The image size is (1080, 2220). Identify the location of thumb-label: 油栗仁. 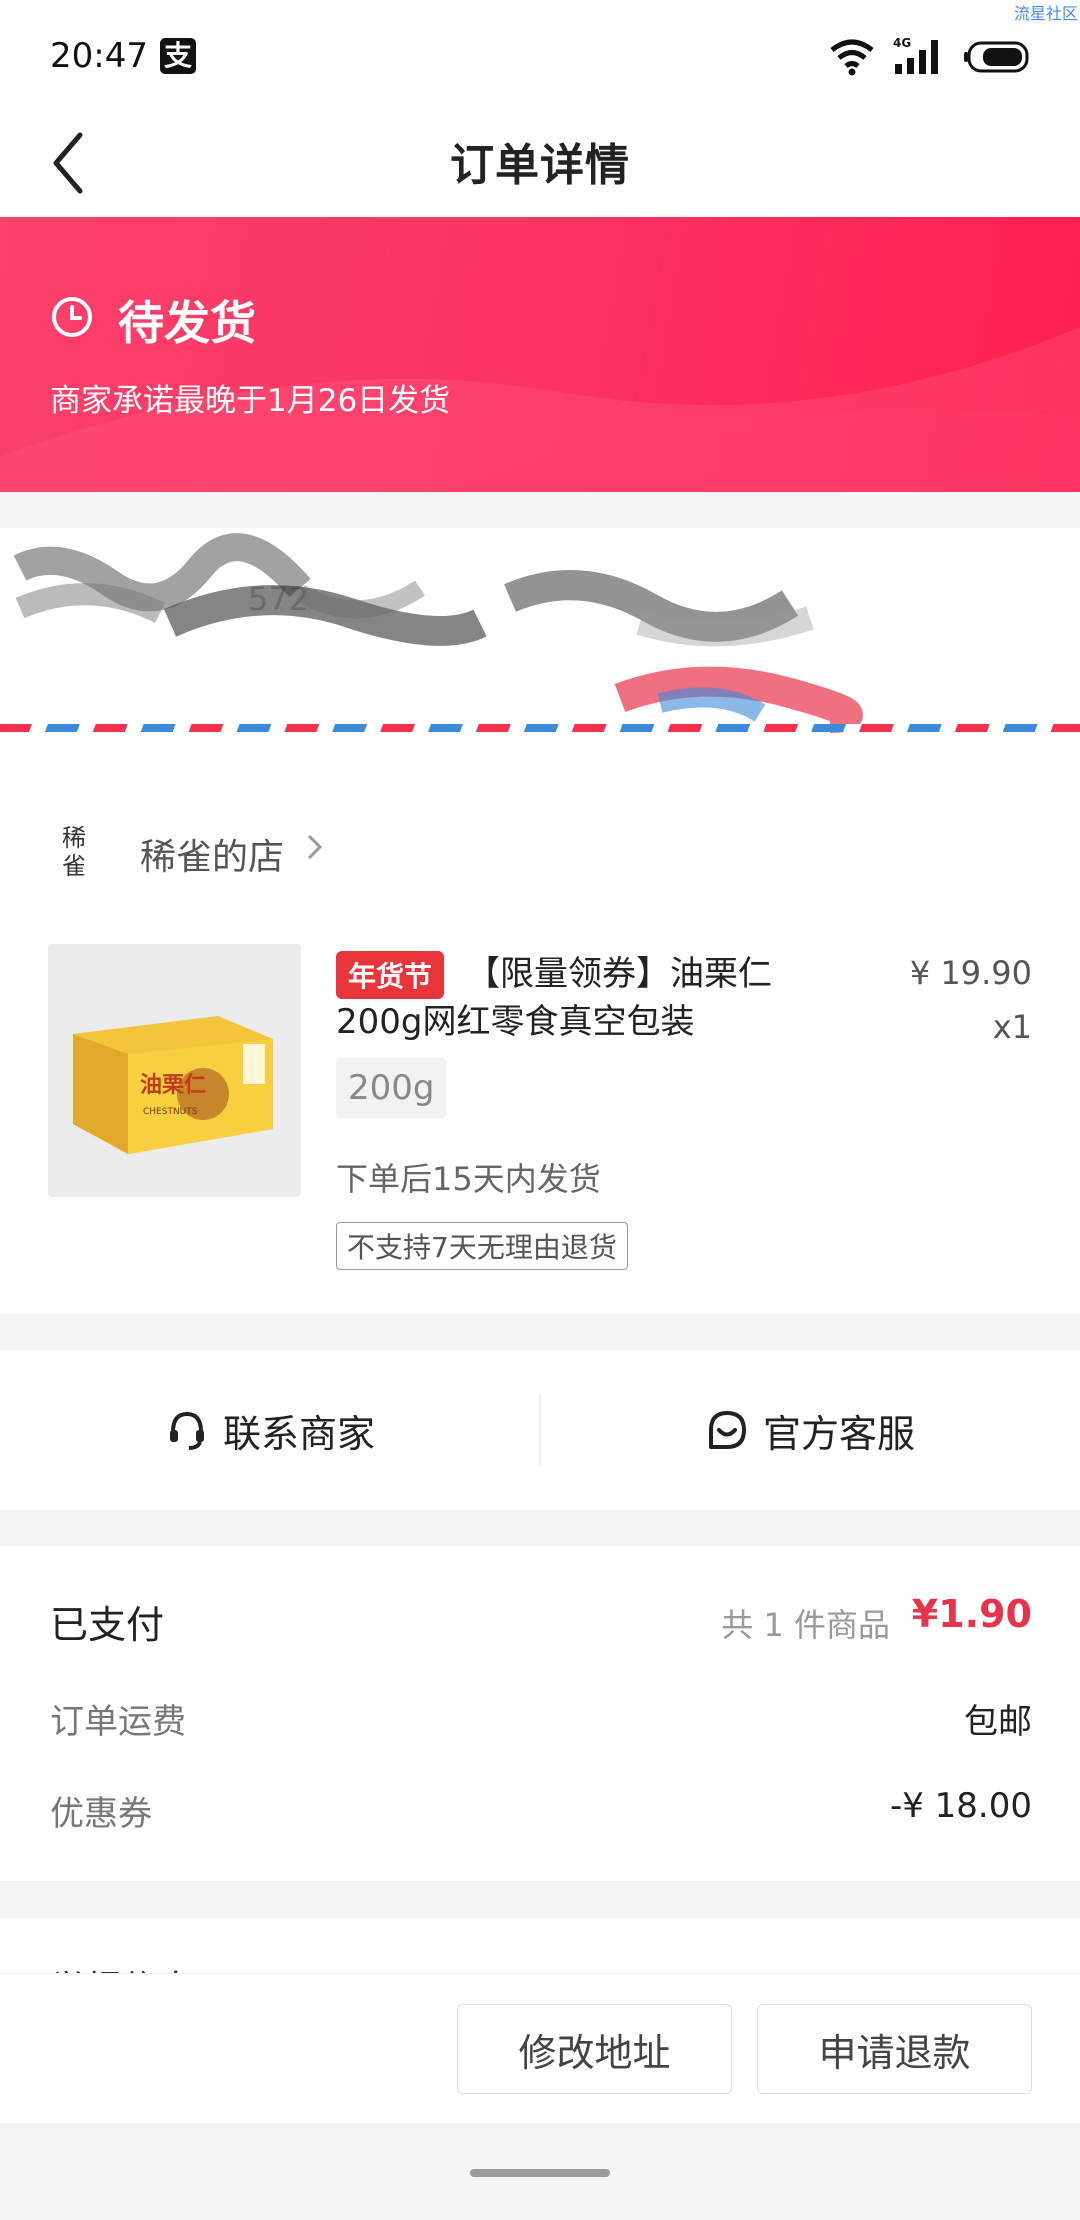
(173, 1085).